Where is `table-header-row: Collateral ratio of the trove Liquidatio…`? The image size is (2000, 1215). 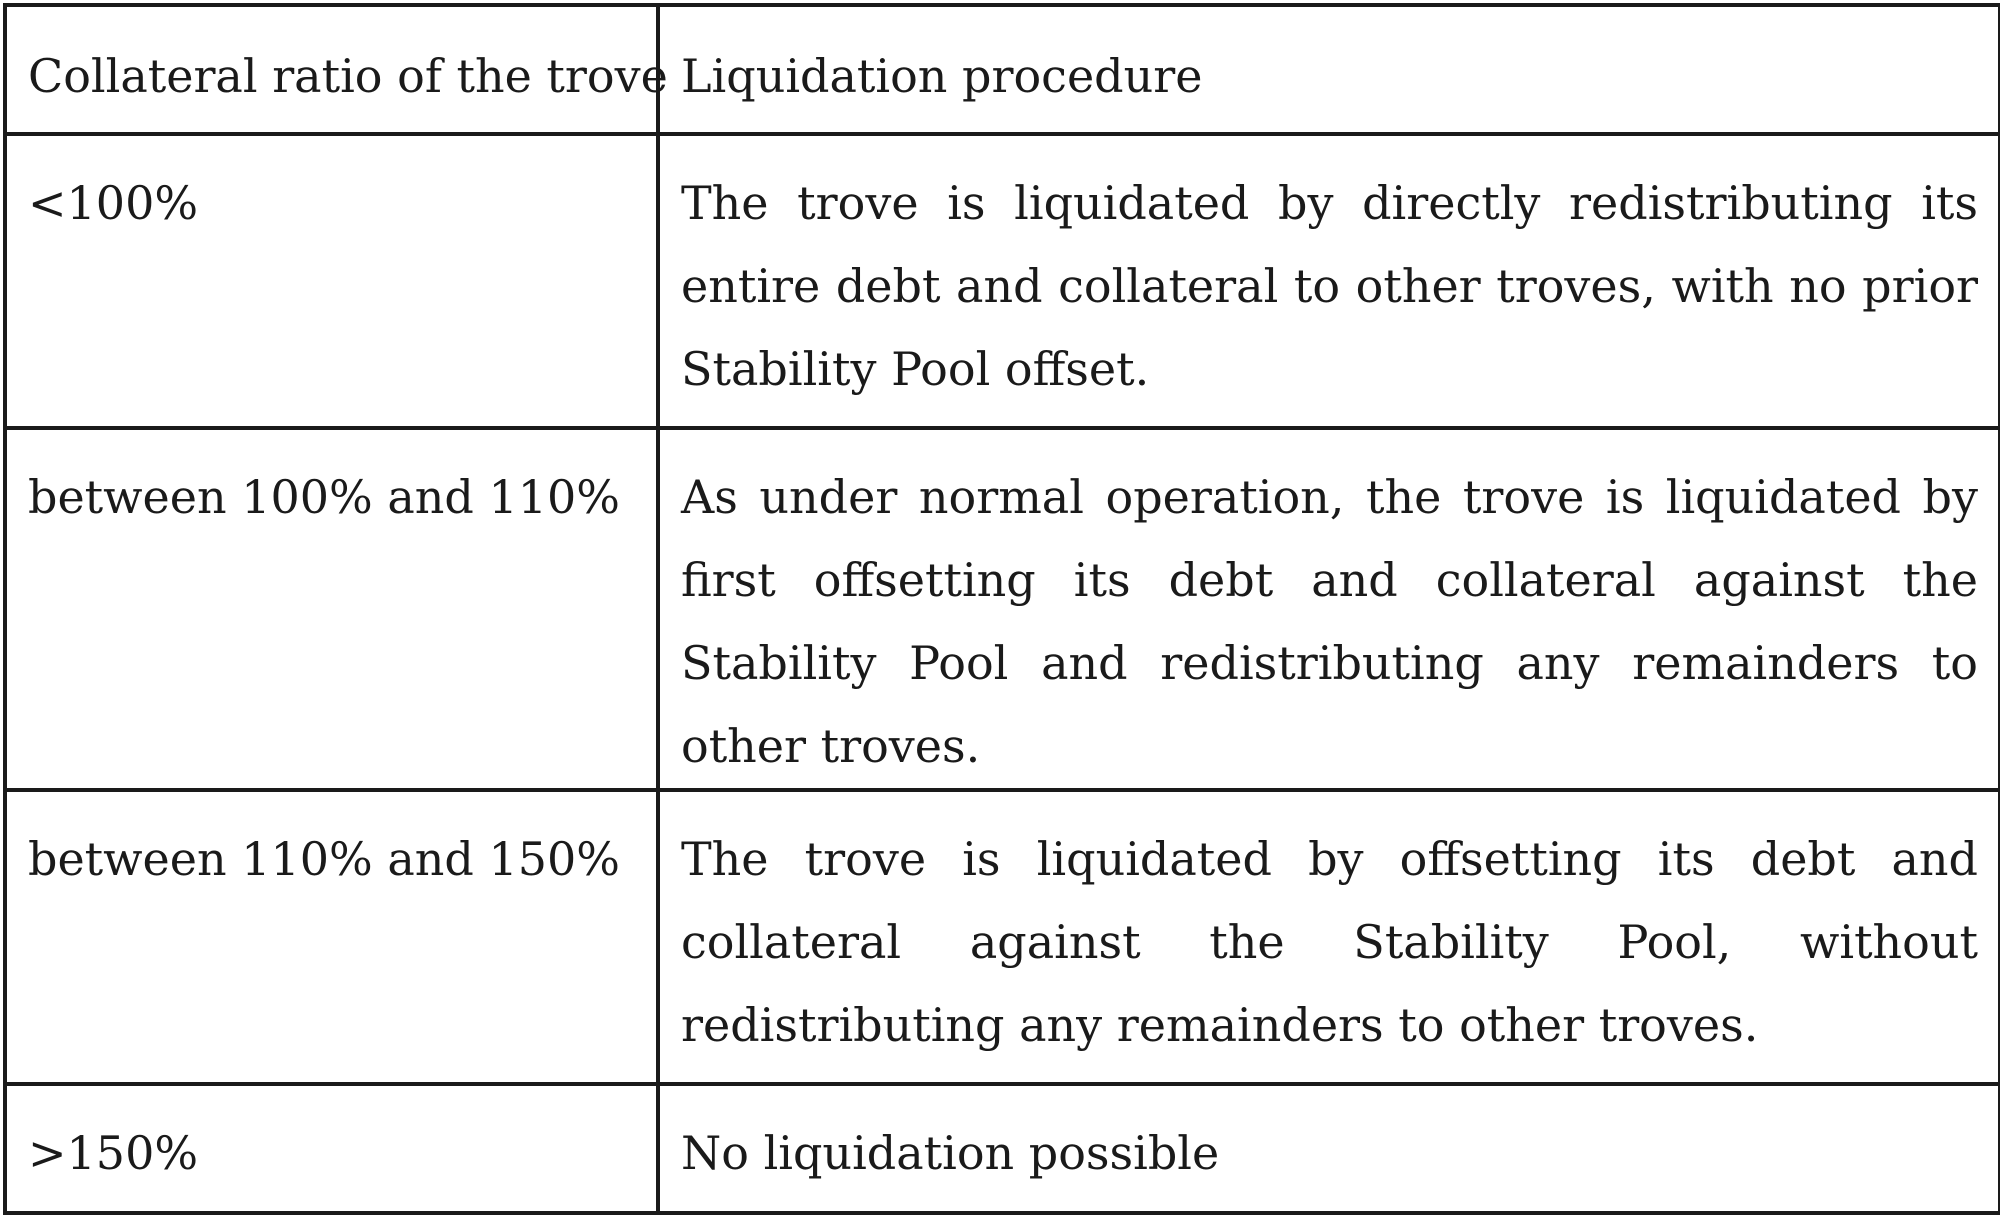 table-header-row: Collateral ratio of the trove Liquidatio… is located at coordinates (1001, 69).